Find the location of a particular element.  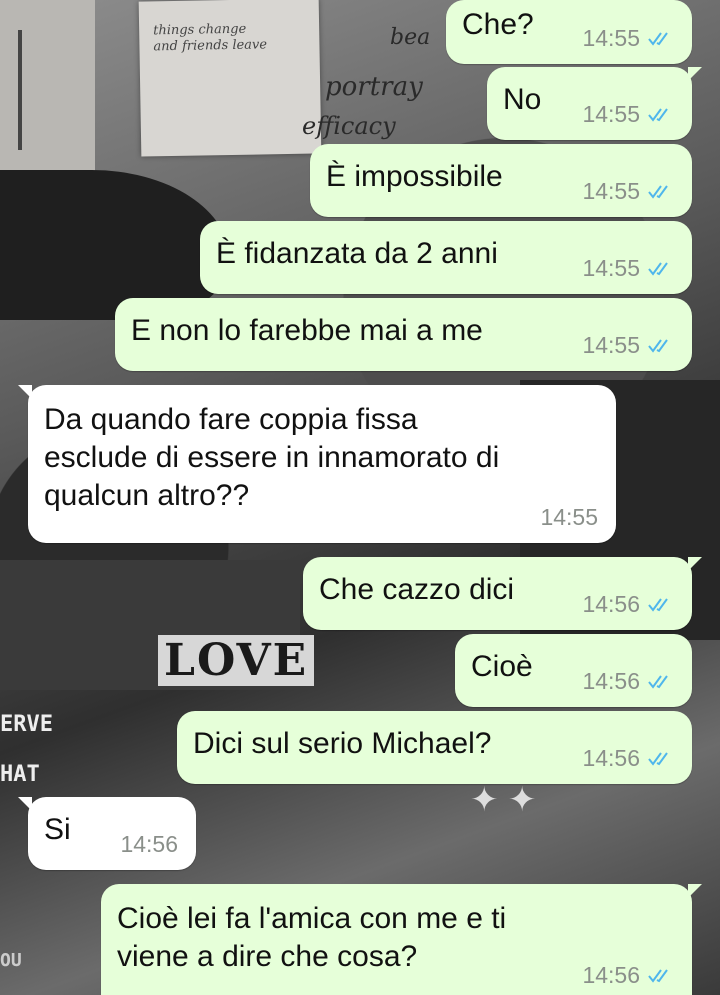

message-text: Cioè is located at coordinates (502, 666).